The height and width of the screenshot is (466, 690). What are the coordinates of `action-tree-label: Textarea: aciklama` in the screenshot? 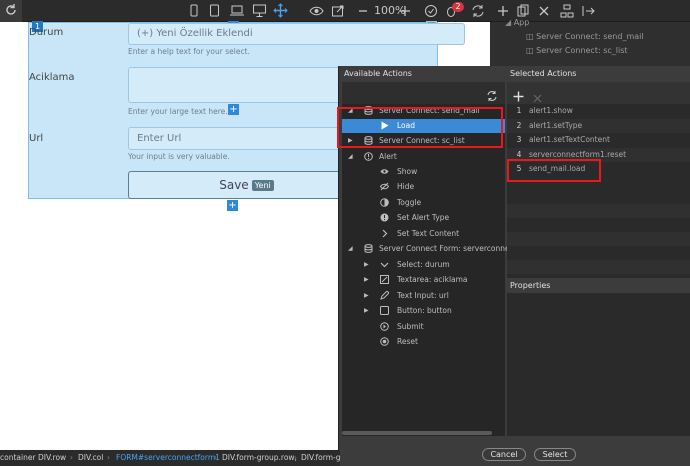 It's located at (432, 279).